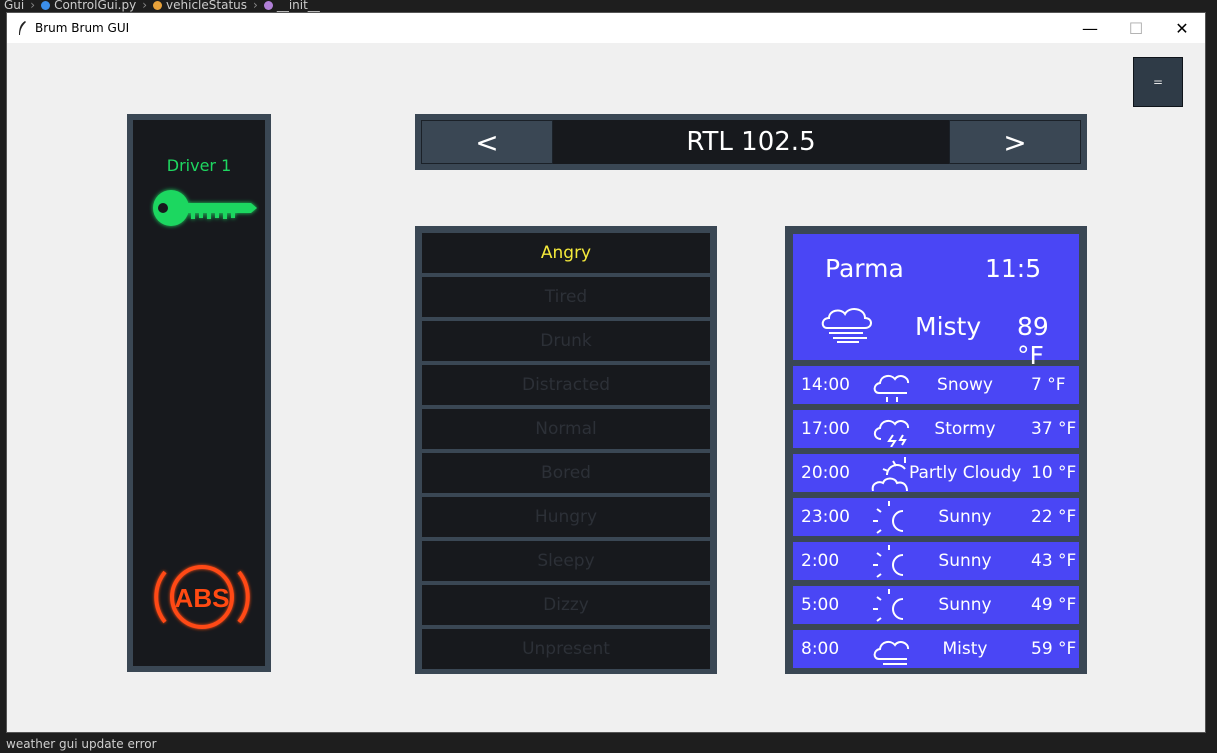 The height and width of the screenshot is (753, 1217). I want to click on forecast-temperature: 43 °F, so click(1054, 561).